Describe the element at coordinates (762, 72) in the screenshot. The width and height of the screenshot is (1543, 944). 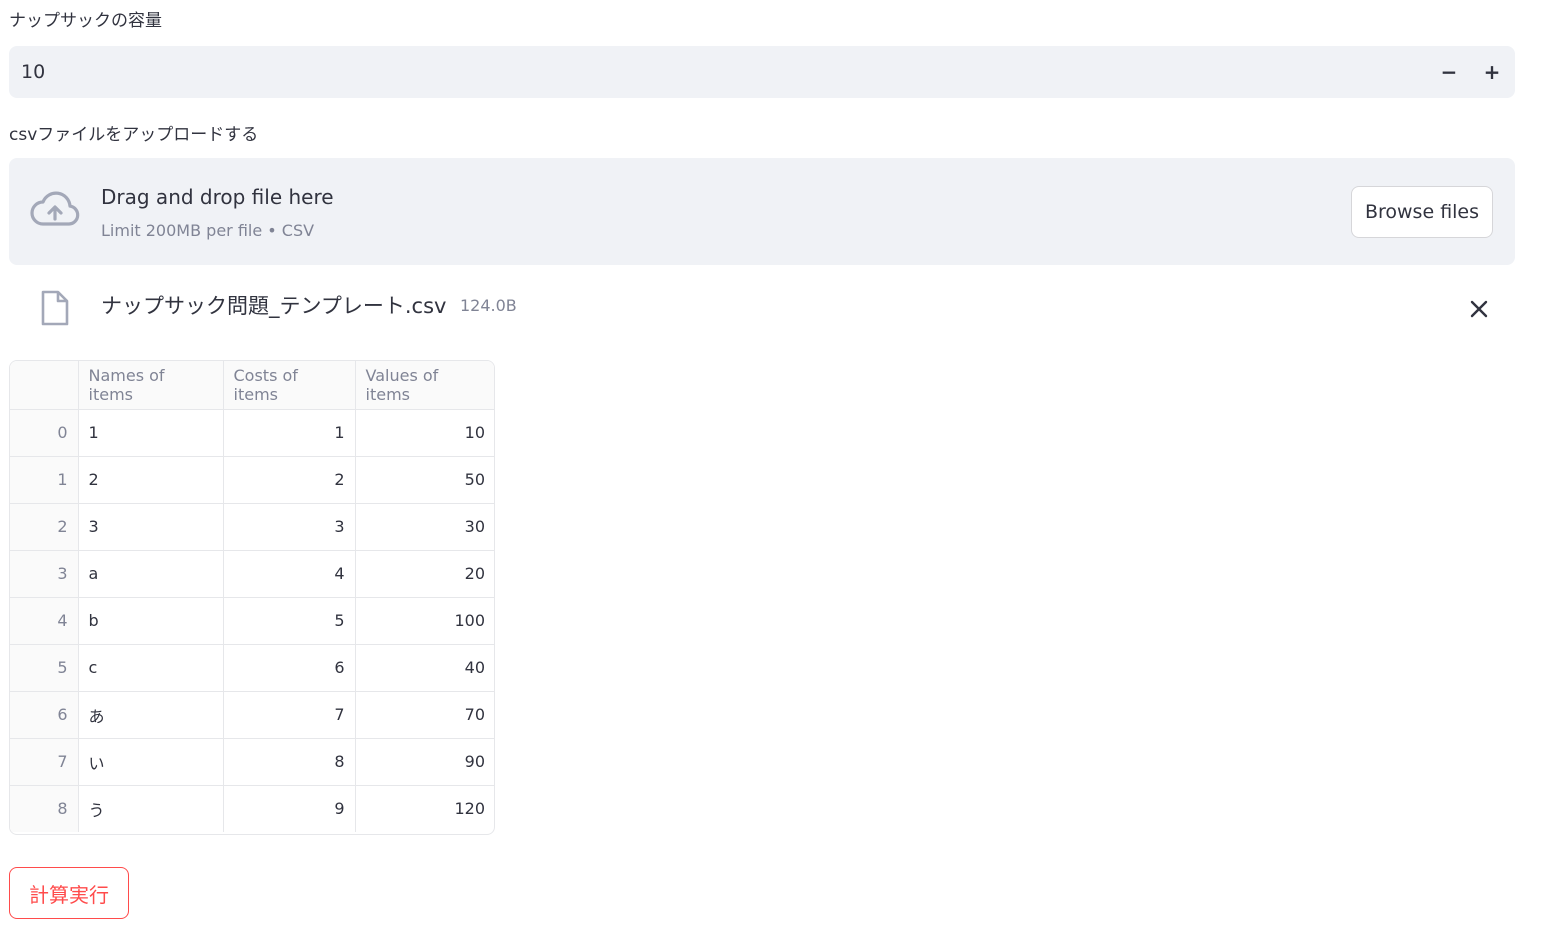
I see `capacity-number-input: 10 − +` at that location.